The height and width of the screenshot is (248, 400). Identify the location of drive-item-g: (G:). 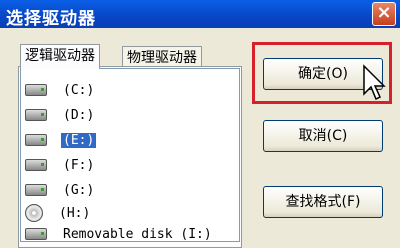
(60, 190).